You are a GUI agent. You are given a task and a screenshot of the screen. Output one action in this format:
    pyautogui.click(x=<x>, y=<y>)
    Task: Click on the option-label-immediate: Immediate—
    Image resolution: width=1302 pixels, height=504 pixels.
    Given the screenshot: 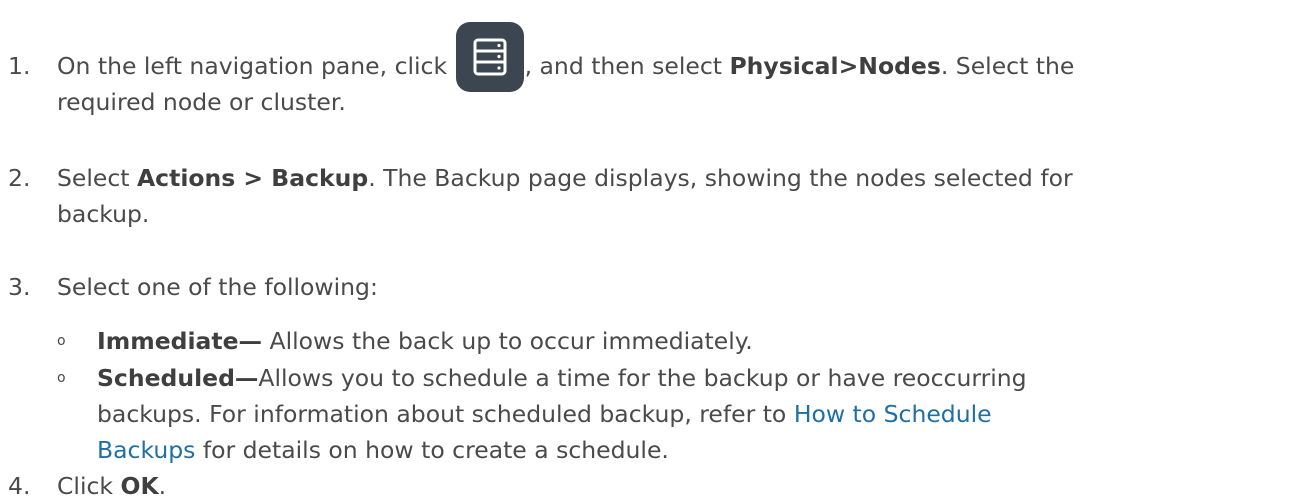 What is the action you would take?
    pyautogui.click(x=180, y=341)
    